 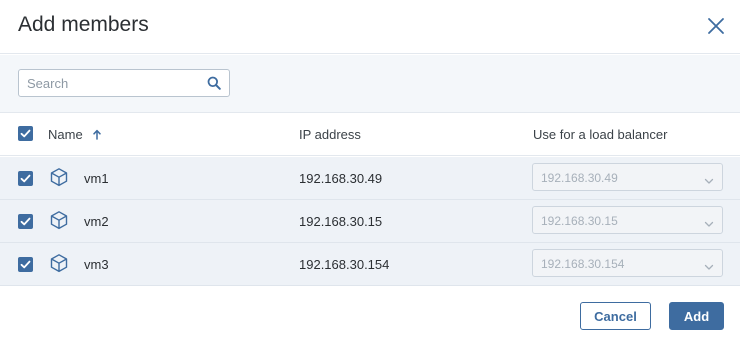 What do you see at coordinates (83, 24) in the screenshot?
I see `dialog-title: Add members` at bounding box center [83, 24].